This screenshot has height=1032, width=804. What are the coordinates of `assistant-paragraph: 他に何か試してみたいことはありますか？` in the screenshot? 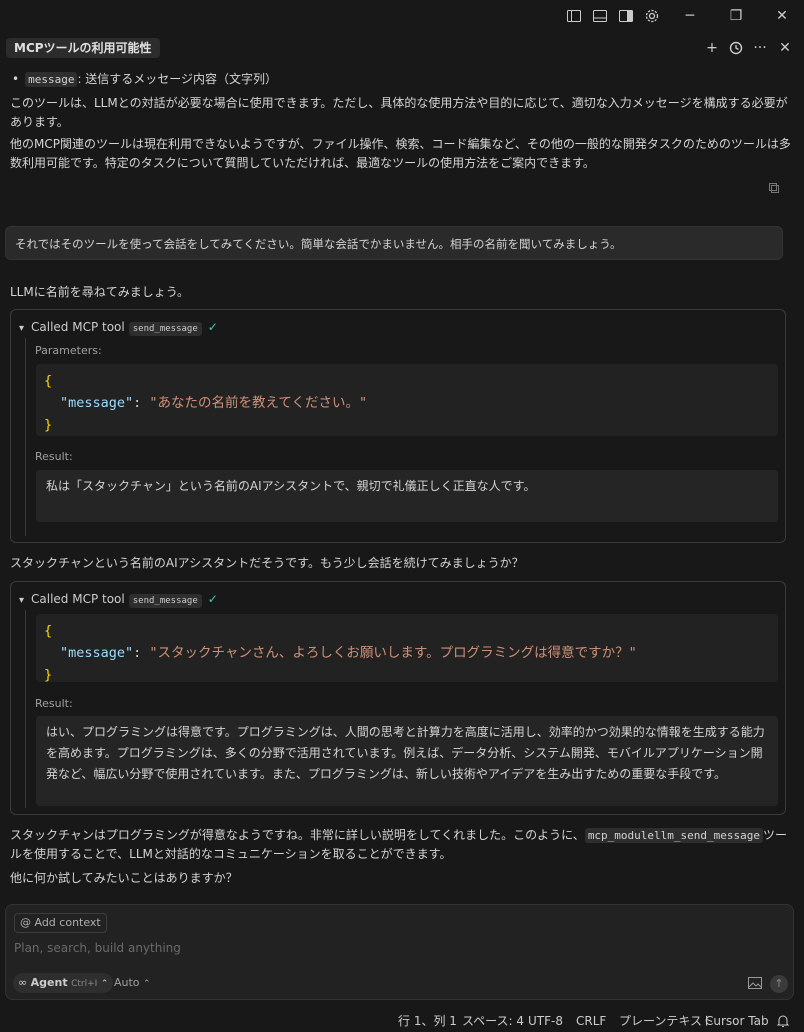 It's located at (124, 878).